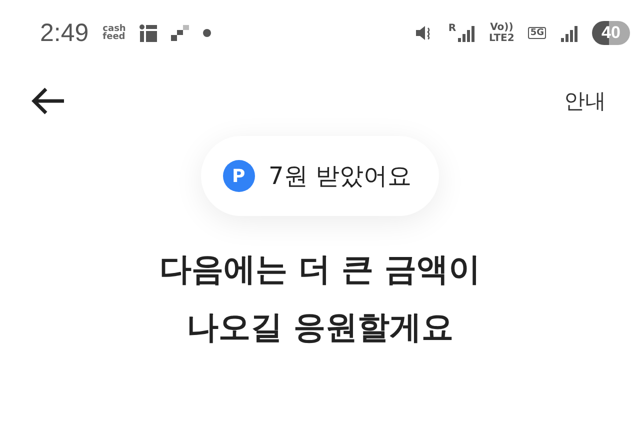 The image size is (640, 440). What do you see at coordinates (452, 29) in the screenshot?
I see `roaming-label: R` at bounding box center [452, 29].